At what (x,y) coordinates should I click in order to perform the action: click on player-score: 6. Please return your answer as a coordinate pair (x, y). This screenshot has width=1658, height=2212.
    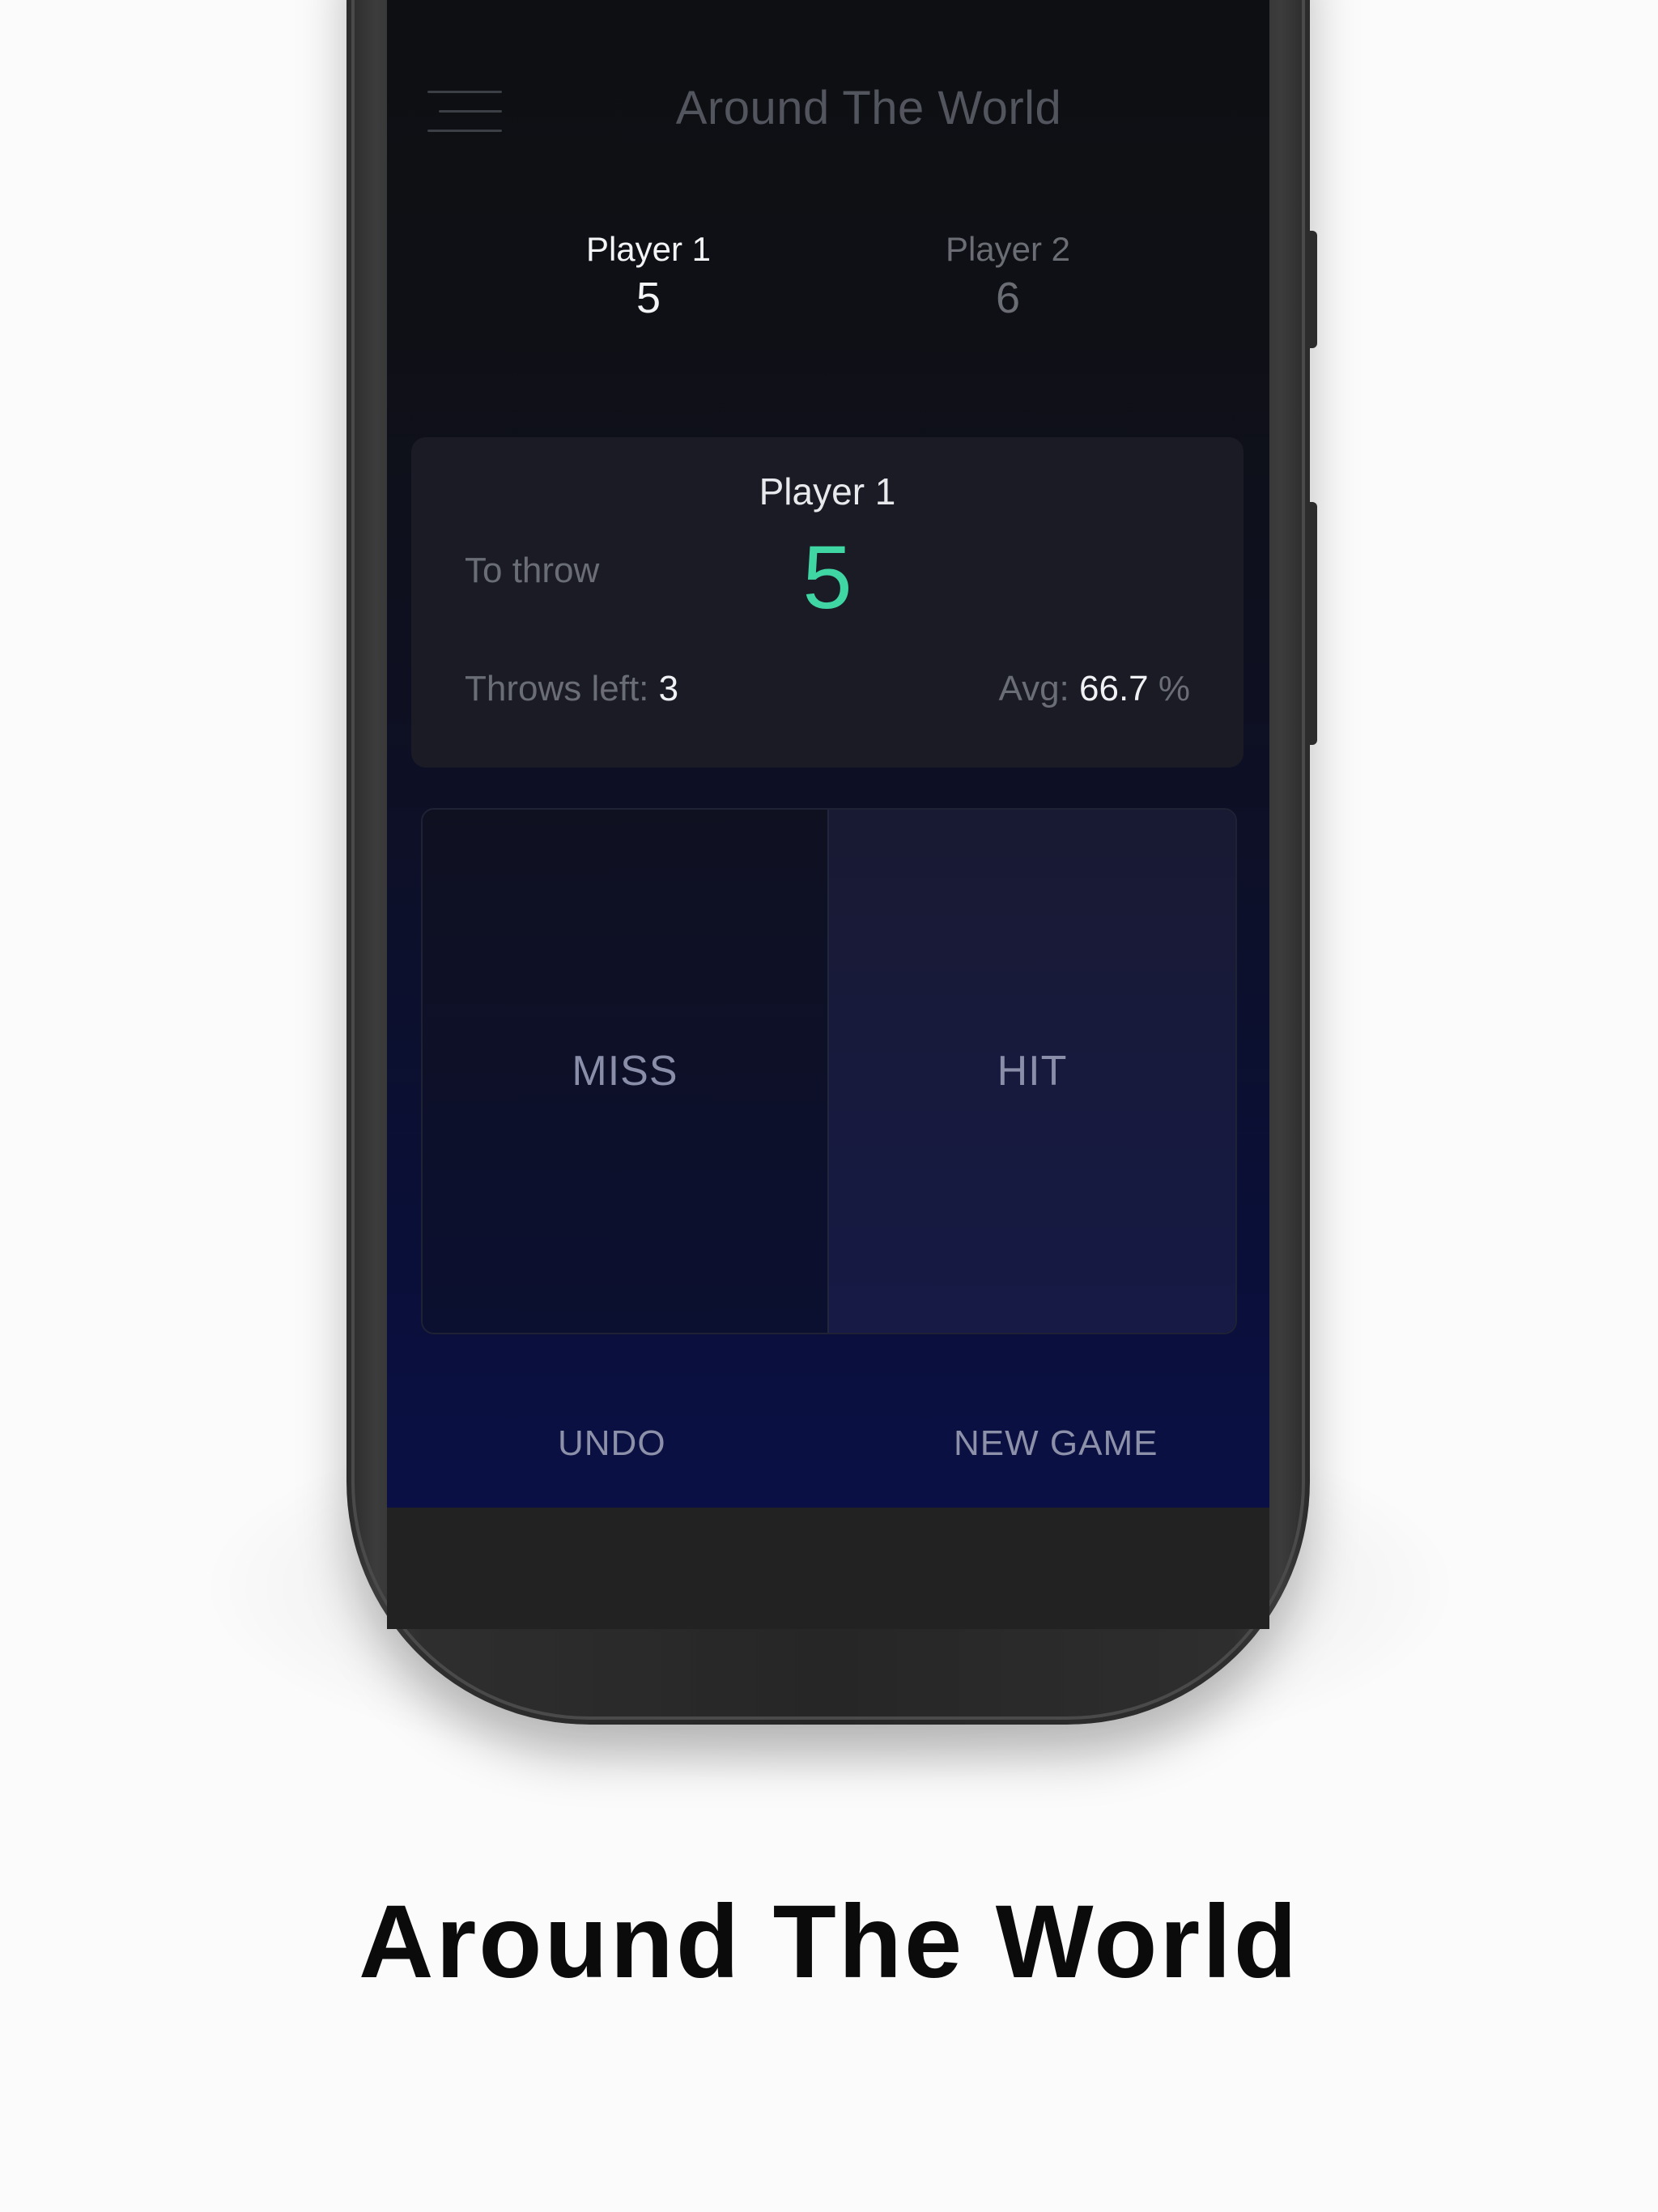
    Looking at the image, I should click on (1008, 298).